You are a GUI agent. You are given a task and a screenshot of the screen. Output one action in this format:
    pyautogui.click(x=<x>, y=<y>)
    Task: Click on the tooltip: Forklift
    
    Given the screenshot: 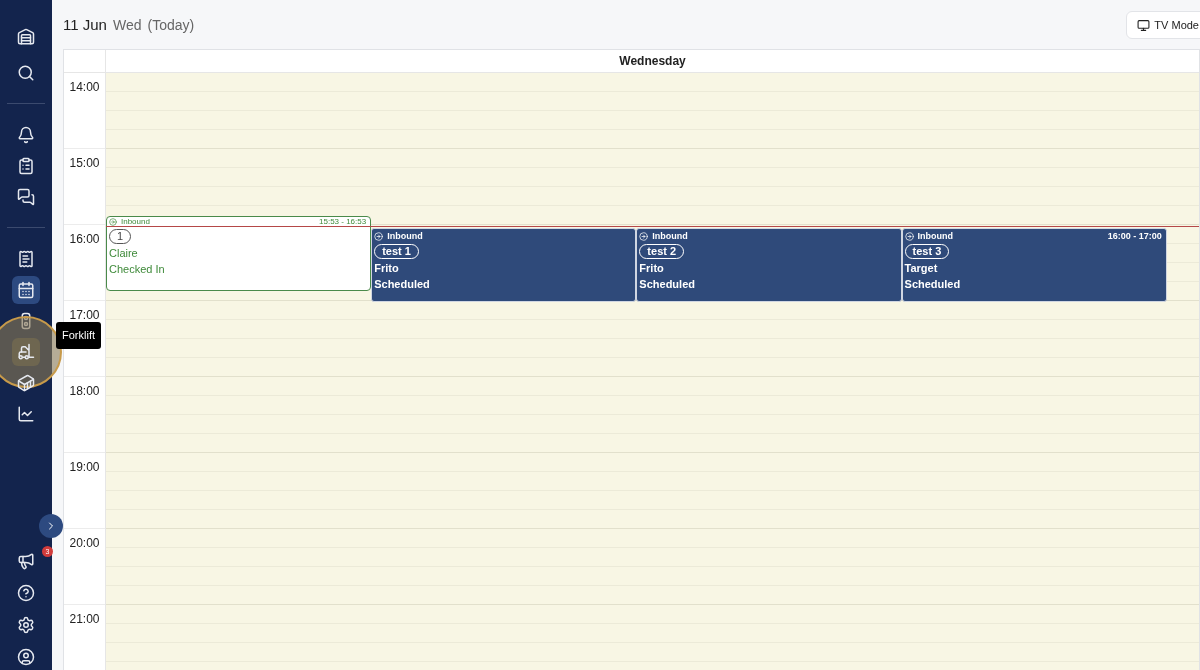 What is the action you would take?
    pyautogui.click(x=78, y=335)
    